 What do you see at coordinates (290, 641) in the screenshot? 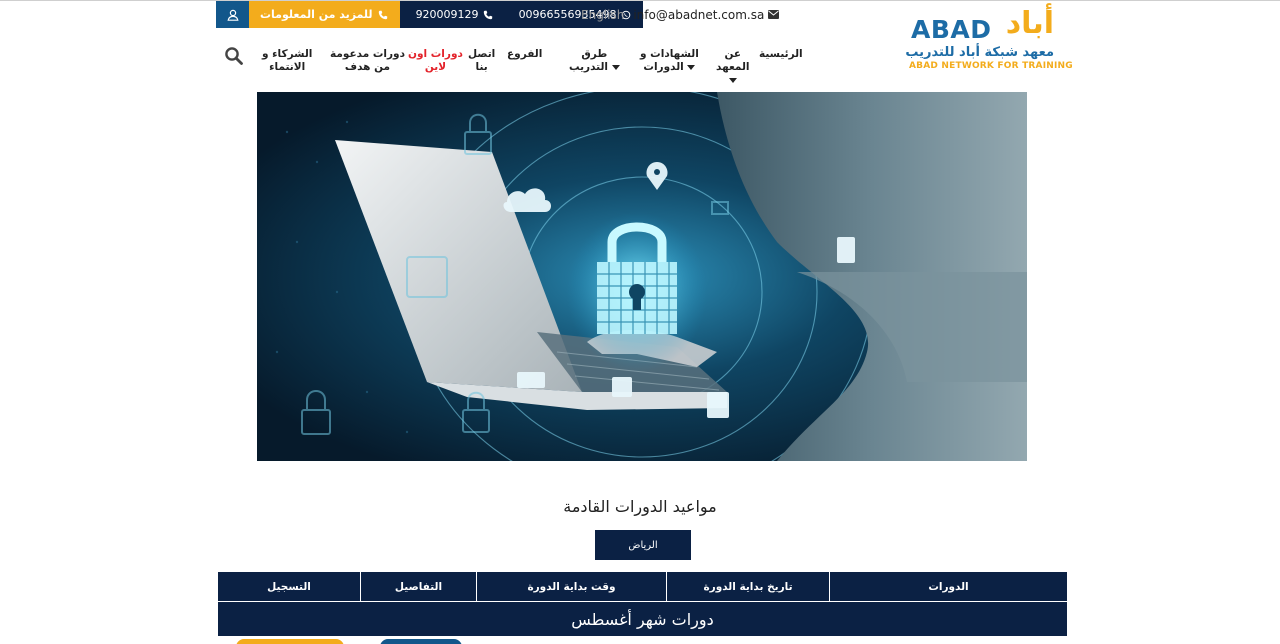
I see `register-button` at bounding box center [290, 641].